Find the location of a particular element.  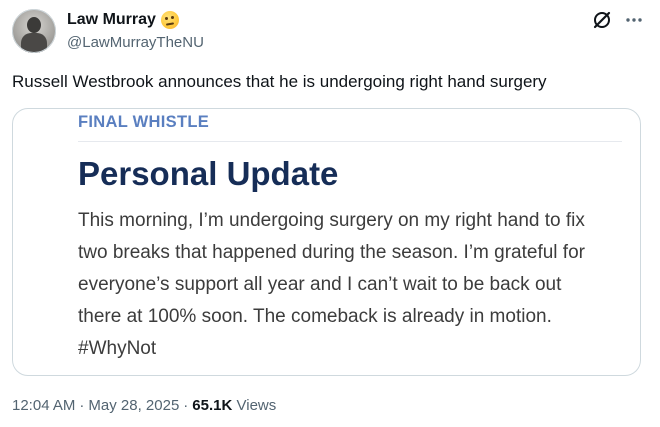

card-title: Personal Update is located at coordinates (208, 173).